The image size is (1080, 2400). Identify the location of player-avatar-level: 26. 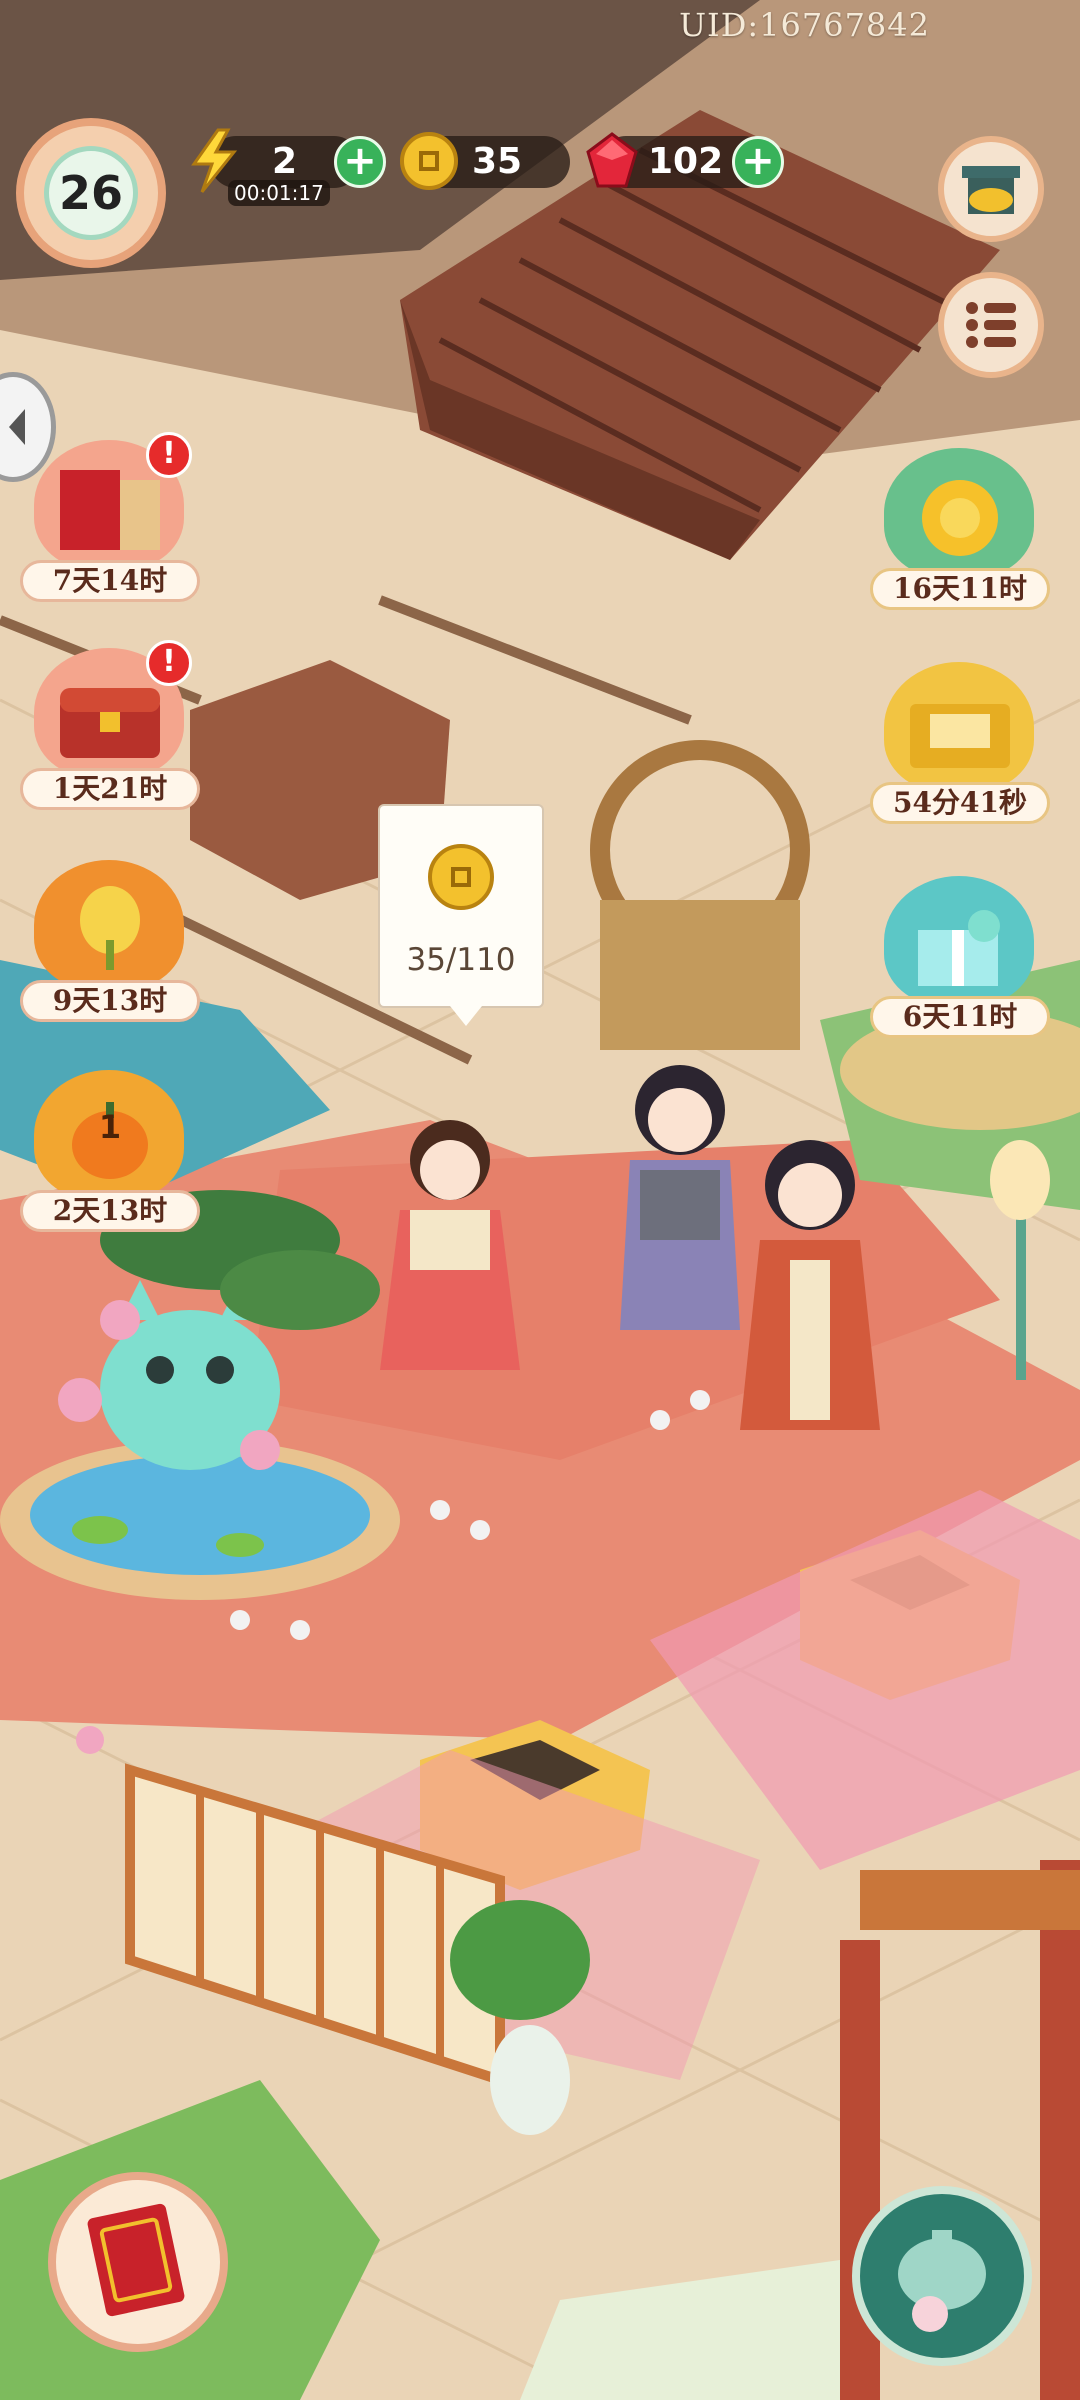
(91, 193).